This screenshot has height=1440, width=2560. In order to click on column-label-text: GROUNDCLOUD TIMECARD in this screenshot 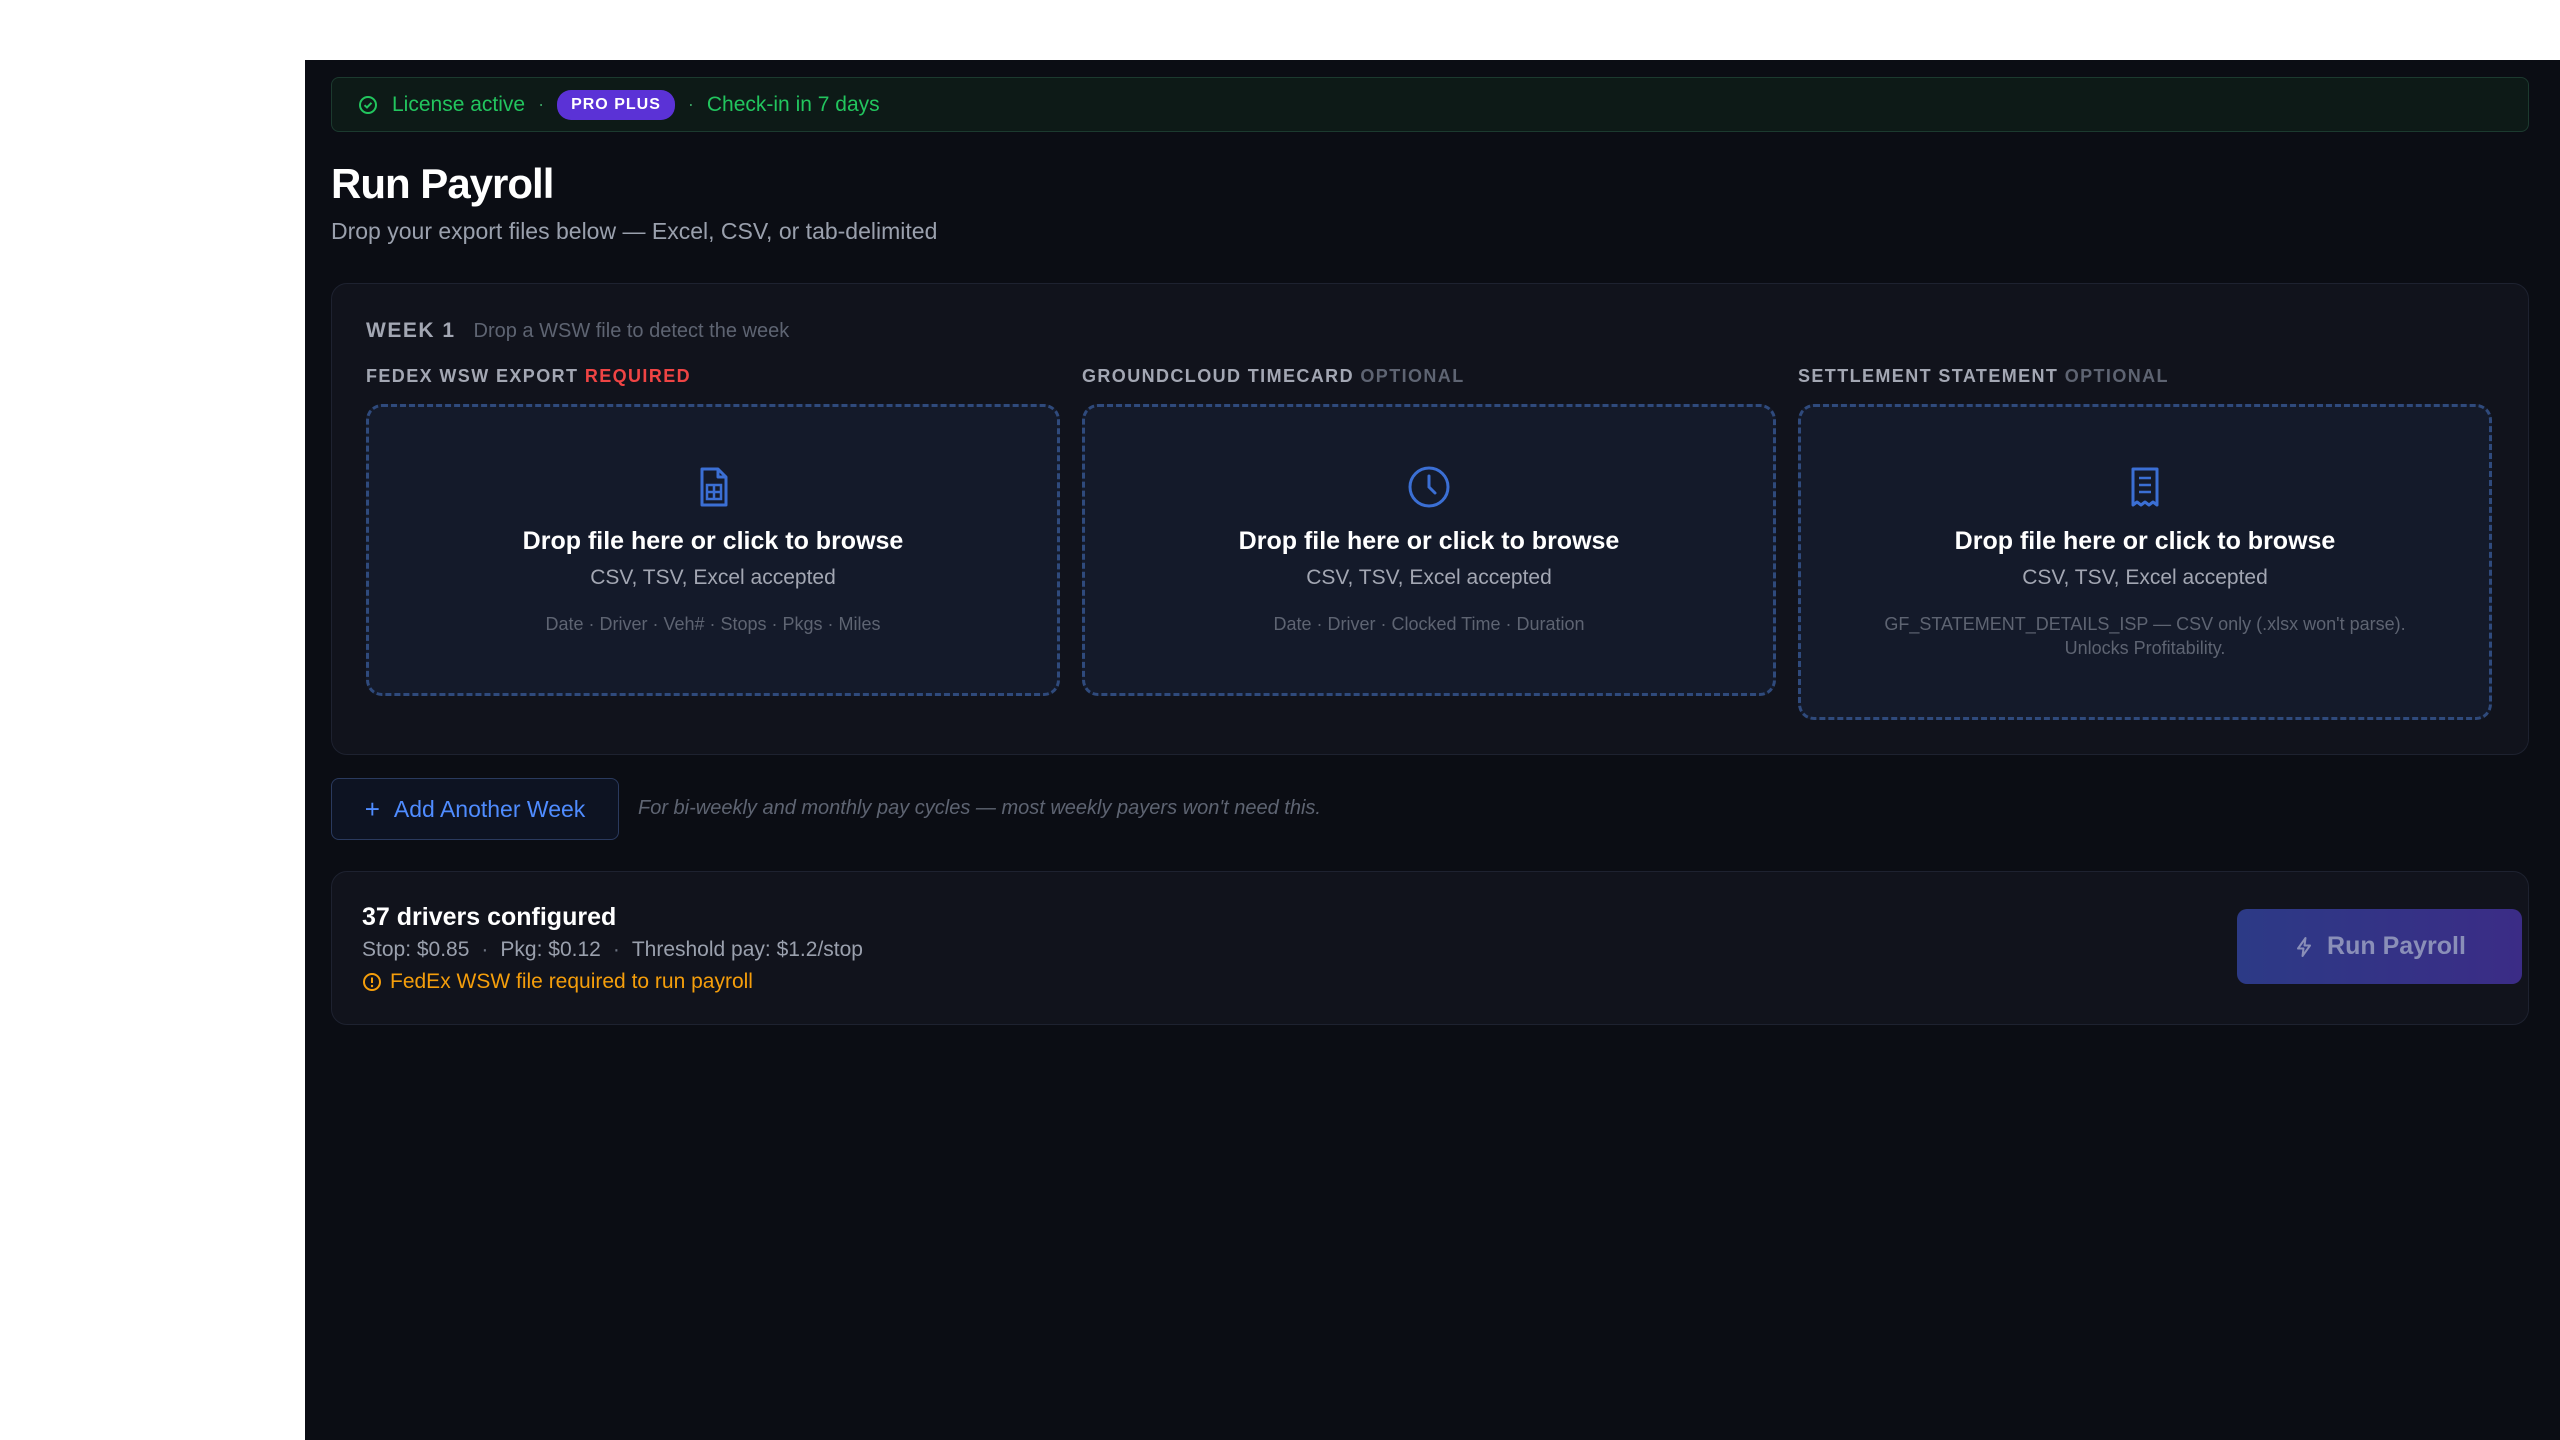, I will do `click(1218, 376)`.